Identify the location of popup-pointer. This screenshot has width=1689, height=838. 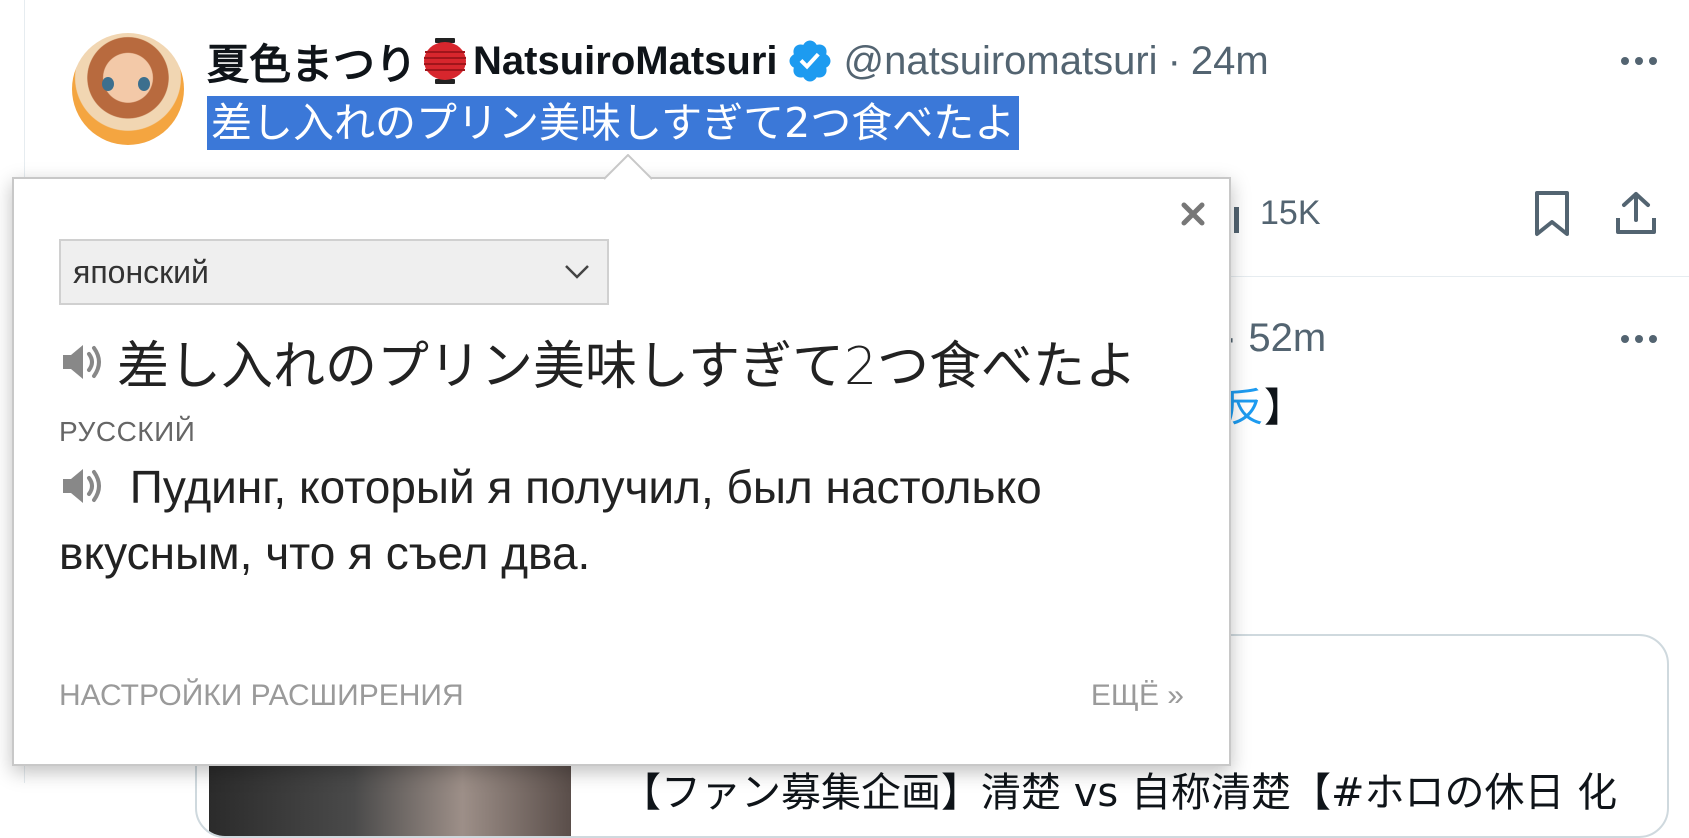
(628, 167).